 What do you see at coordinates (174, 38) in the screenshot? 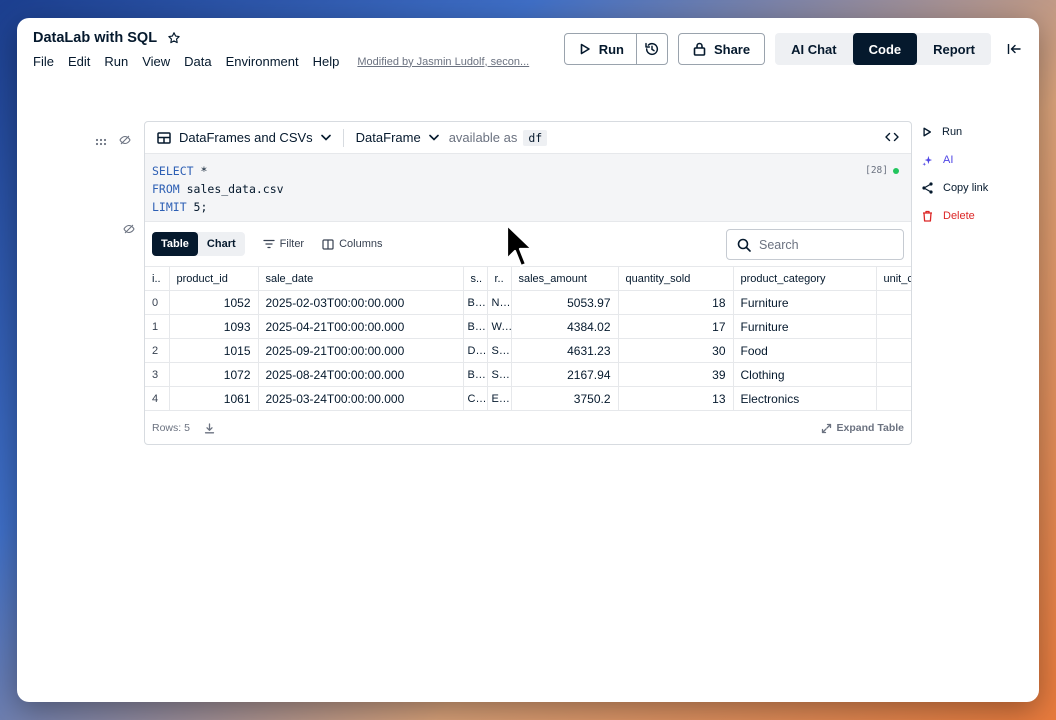
I see `star-icon` at bounding box center [174, 38].